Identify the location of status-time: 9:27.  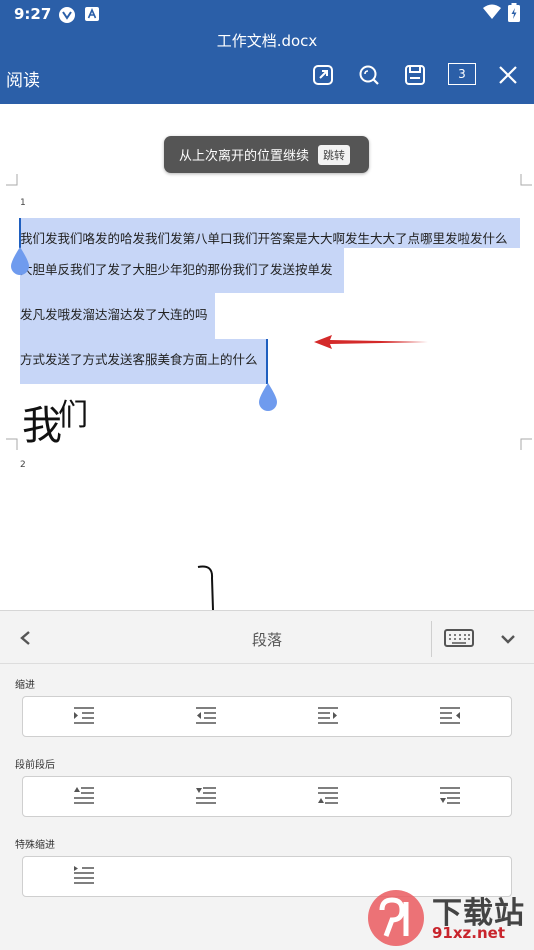
(33, 14).